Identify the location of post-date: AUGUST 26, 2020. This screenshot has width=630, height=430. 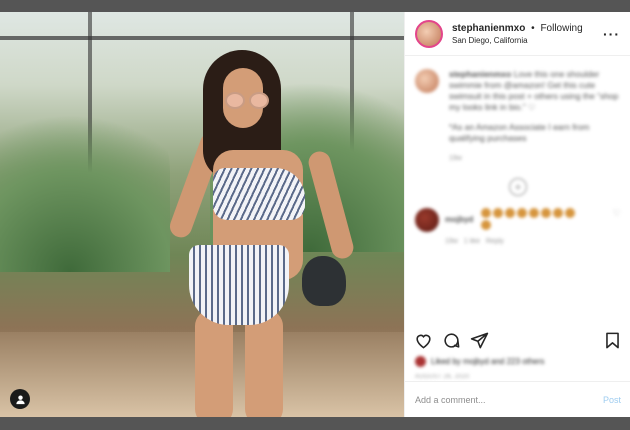
(442, 377).